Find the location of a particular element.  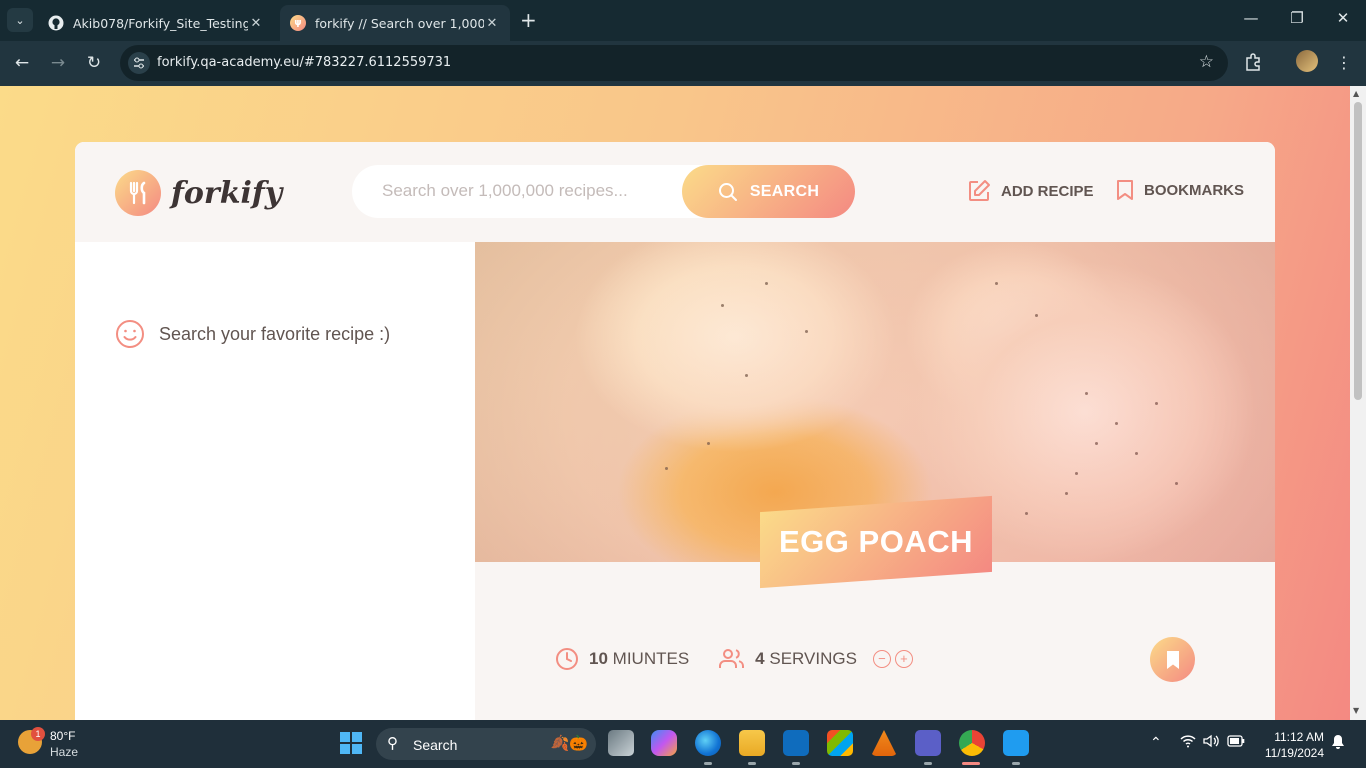

close-window-button: ✕ is located at coordinates (1343, 18).